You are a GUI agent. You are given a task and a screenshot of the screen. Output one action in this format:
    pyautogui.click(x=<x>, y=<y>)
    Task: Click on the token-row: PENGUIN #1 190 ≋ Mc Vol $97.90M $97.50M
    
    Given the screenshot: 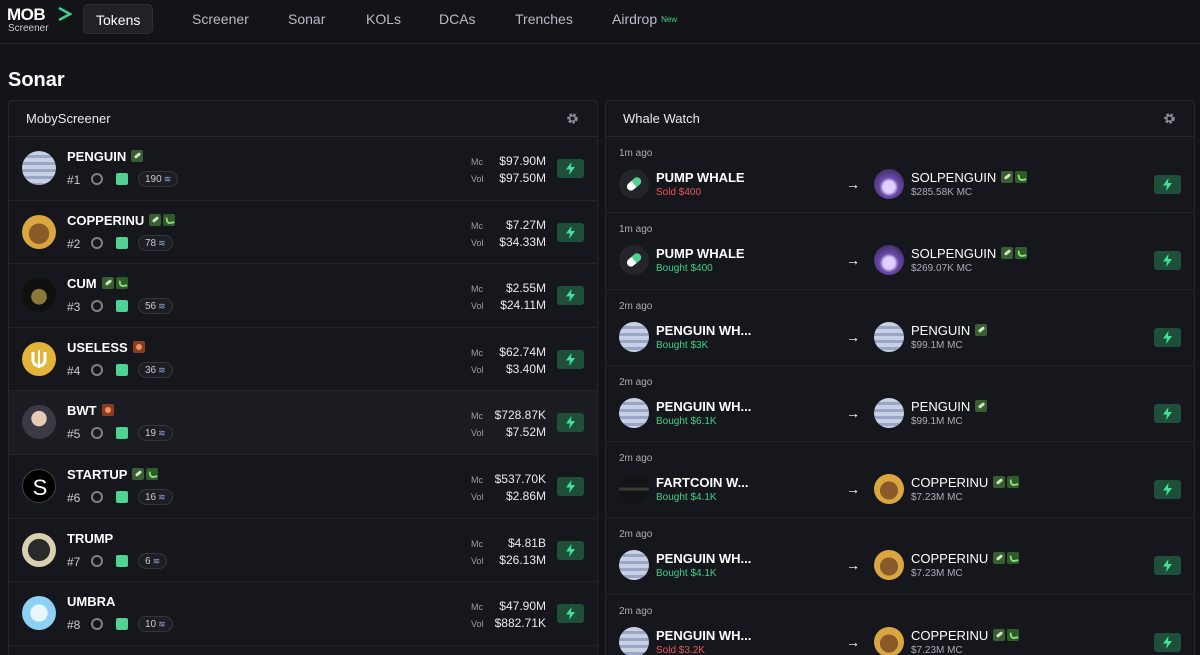 What is the action you would take?
    pyautogui.click(x=303, y=169)
    